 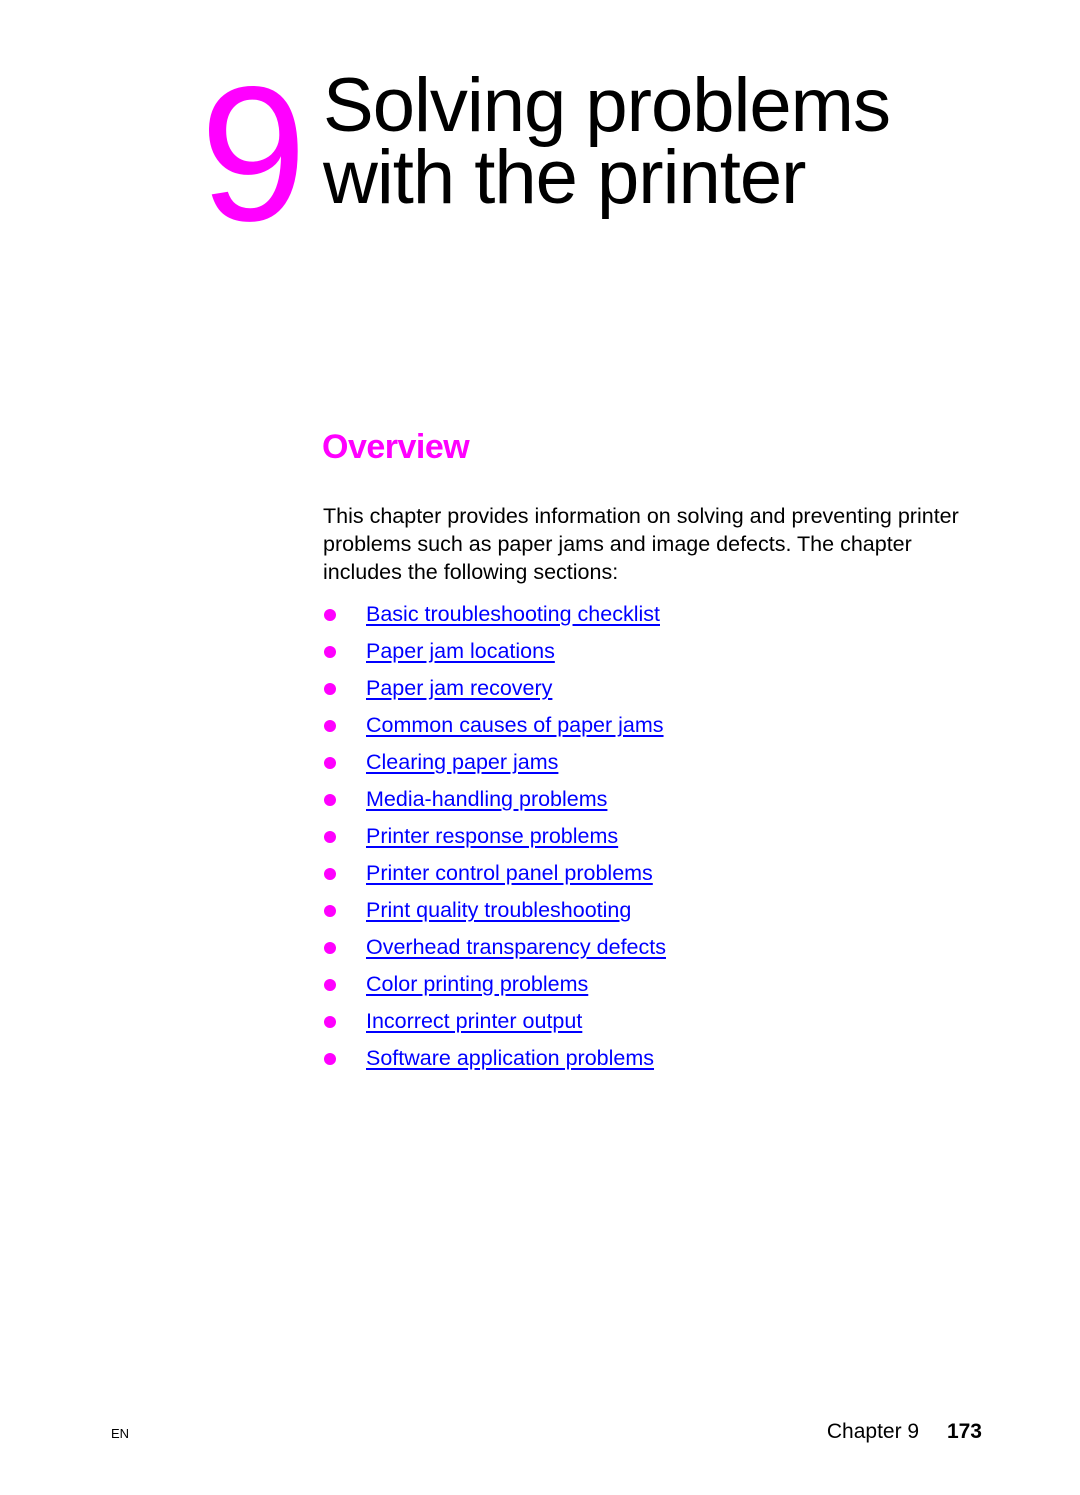 I want to click on link-software-application-problems: Software application problems, so click(x=510, y=1058).